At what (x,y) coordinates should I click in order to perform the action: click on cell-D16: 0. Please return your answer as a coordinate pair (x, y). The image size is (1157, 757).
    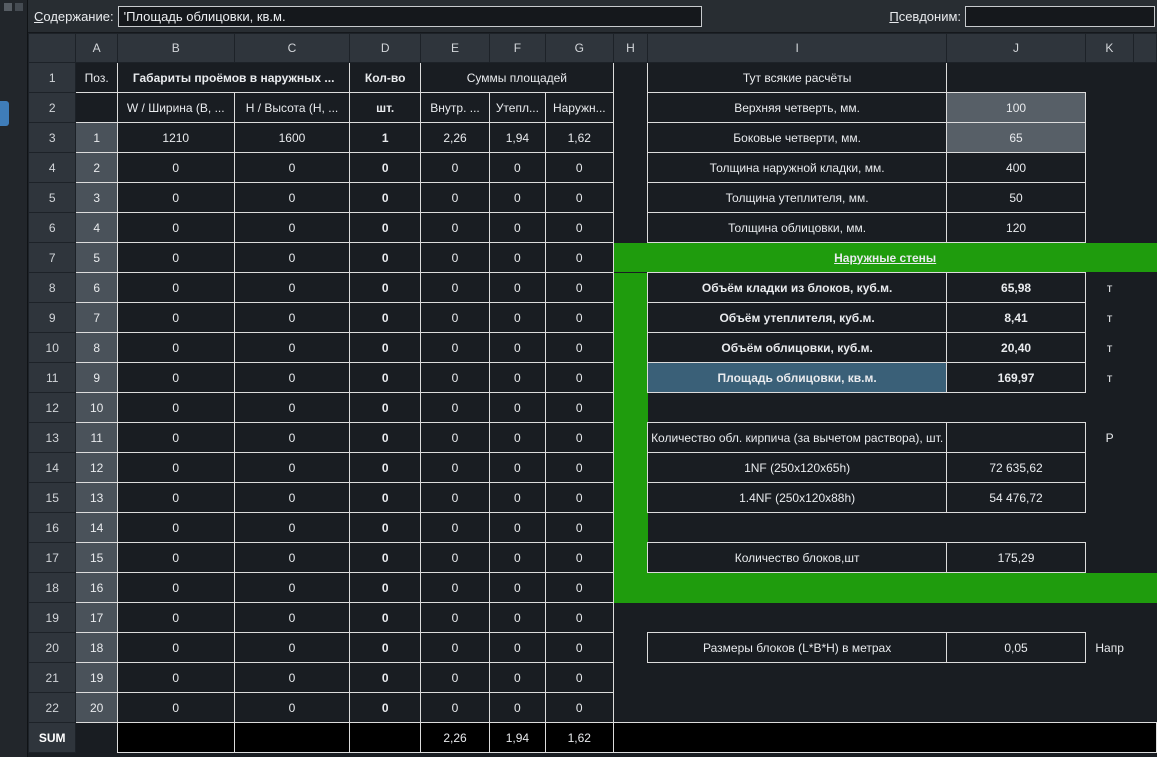
    Looking at the image, I should click on (385, 527).